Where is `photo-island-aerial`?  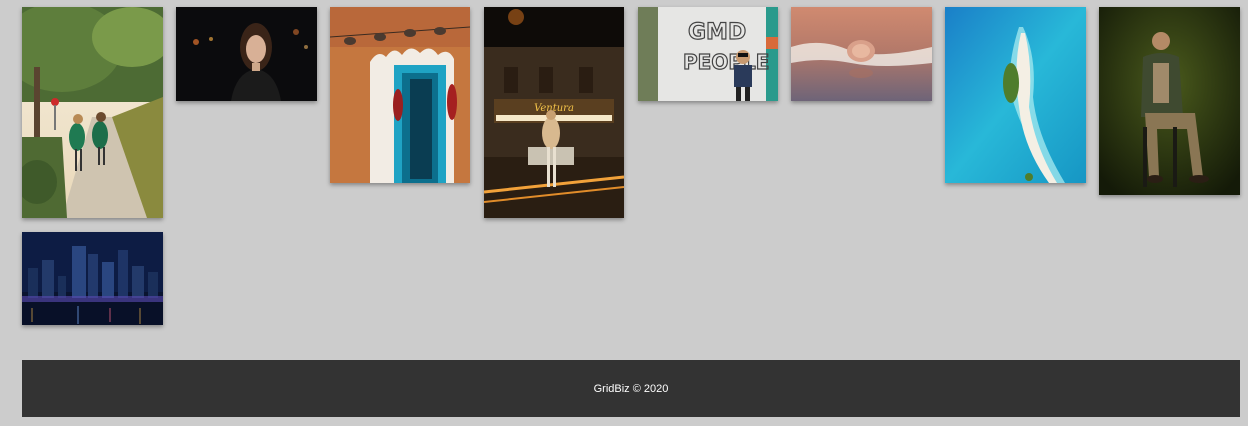 photo-island-aerial is located at coordinates (1015, 95).